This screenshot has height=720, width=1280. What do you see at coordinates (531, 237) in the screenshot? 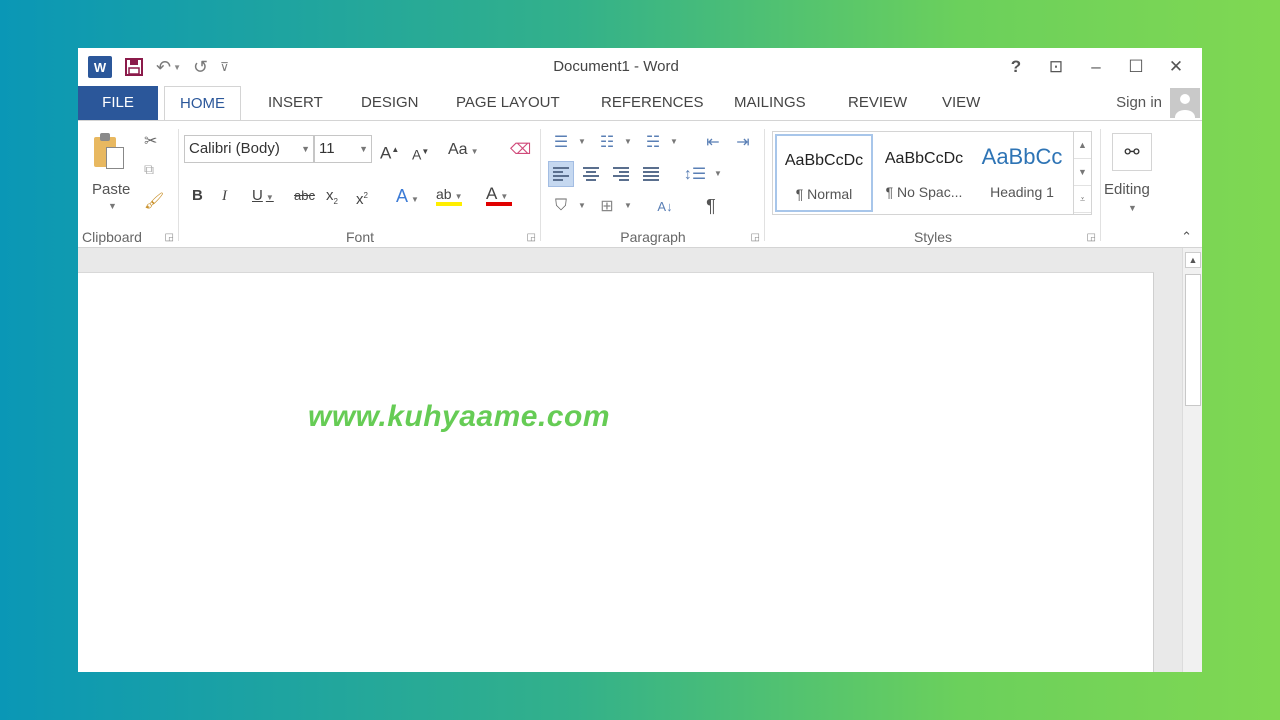
I see `font-launcher-icon: ◲` at bounding box center [531, 237].